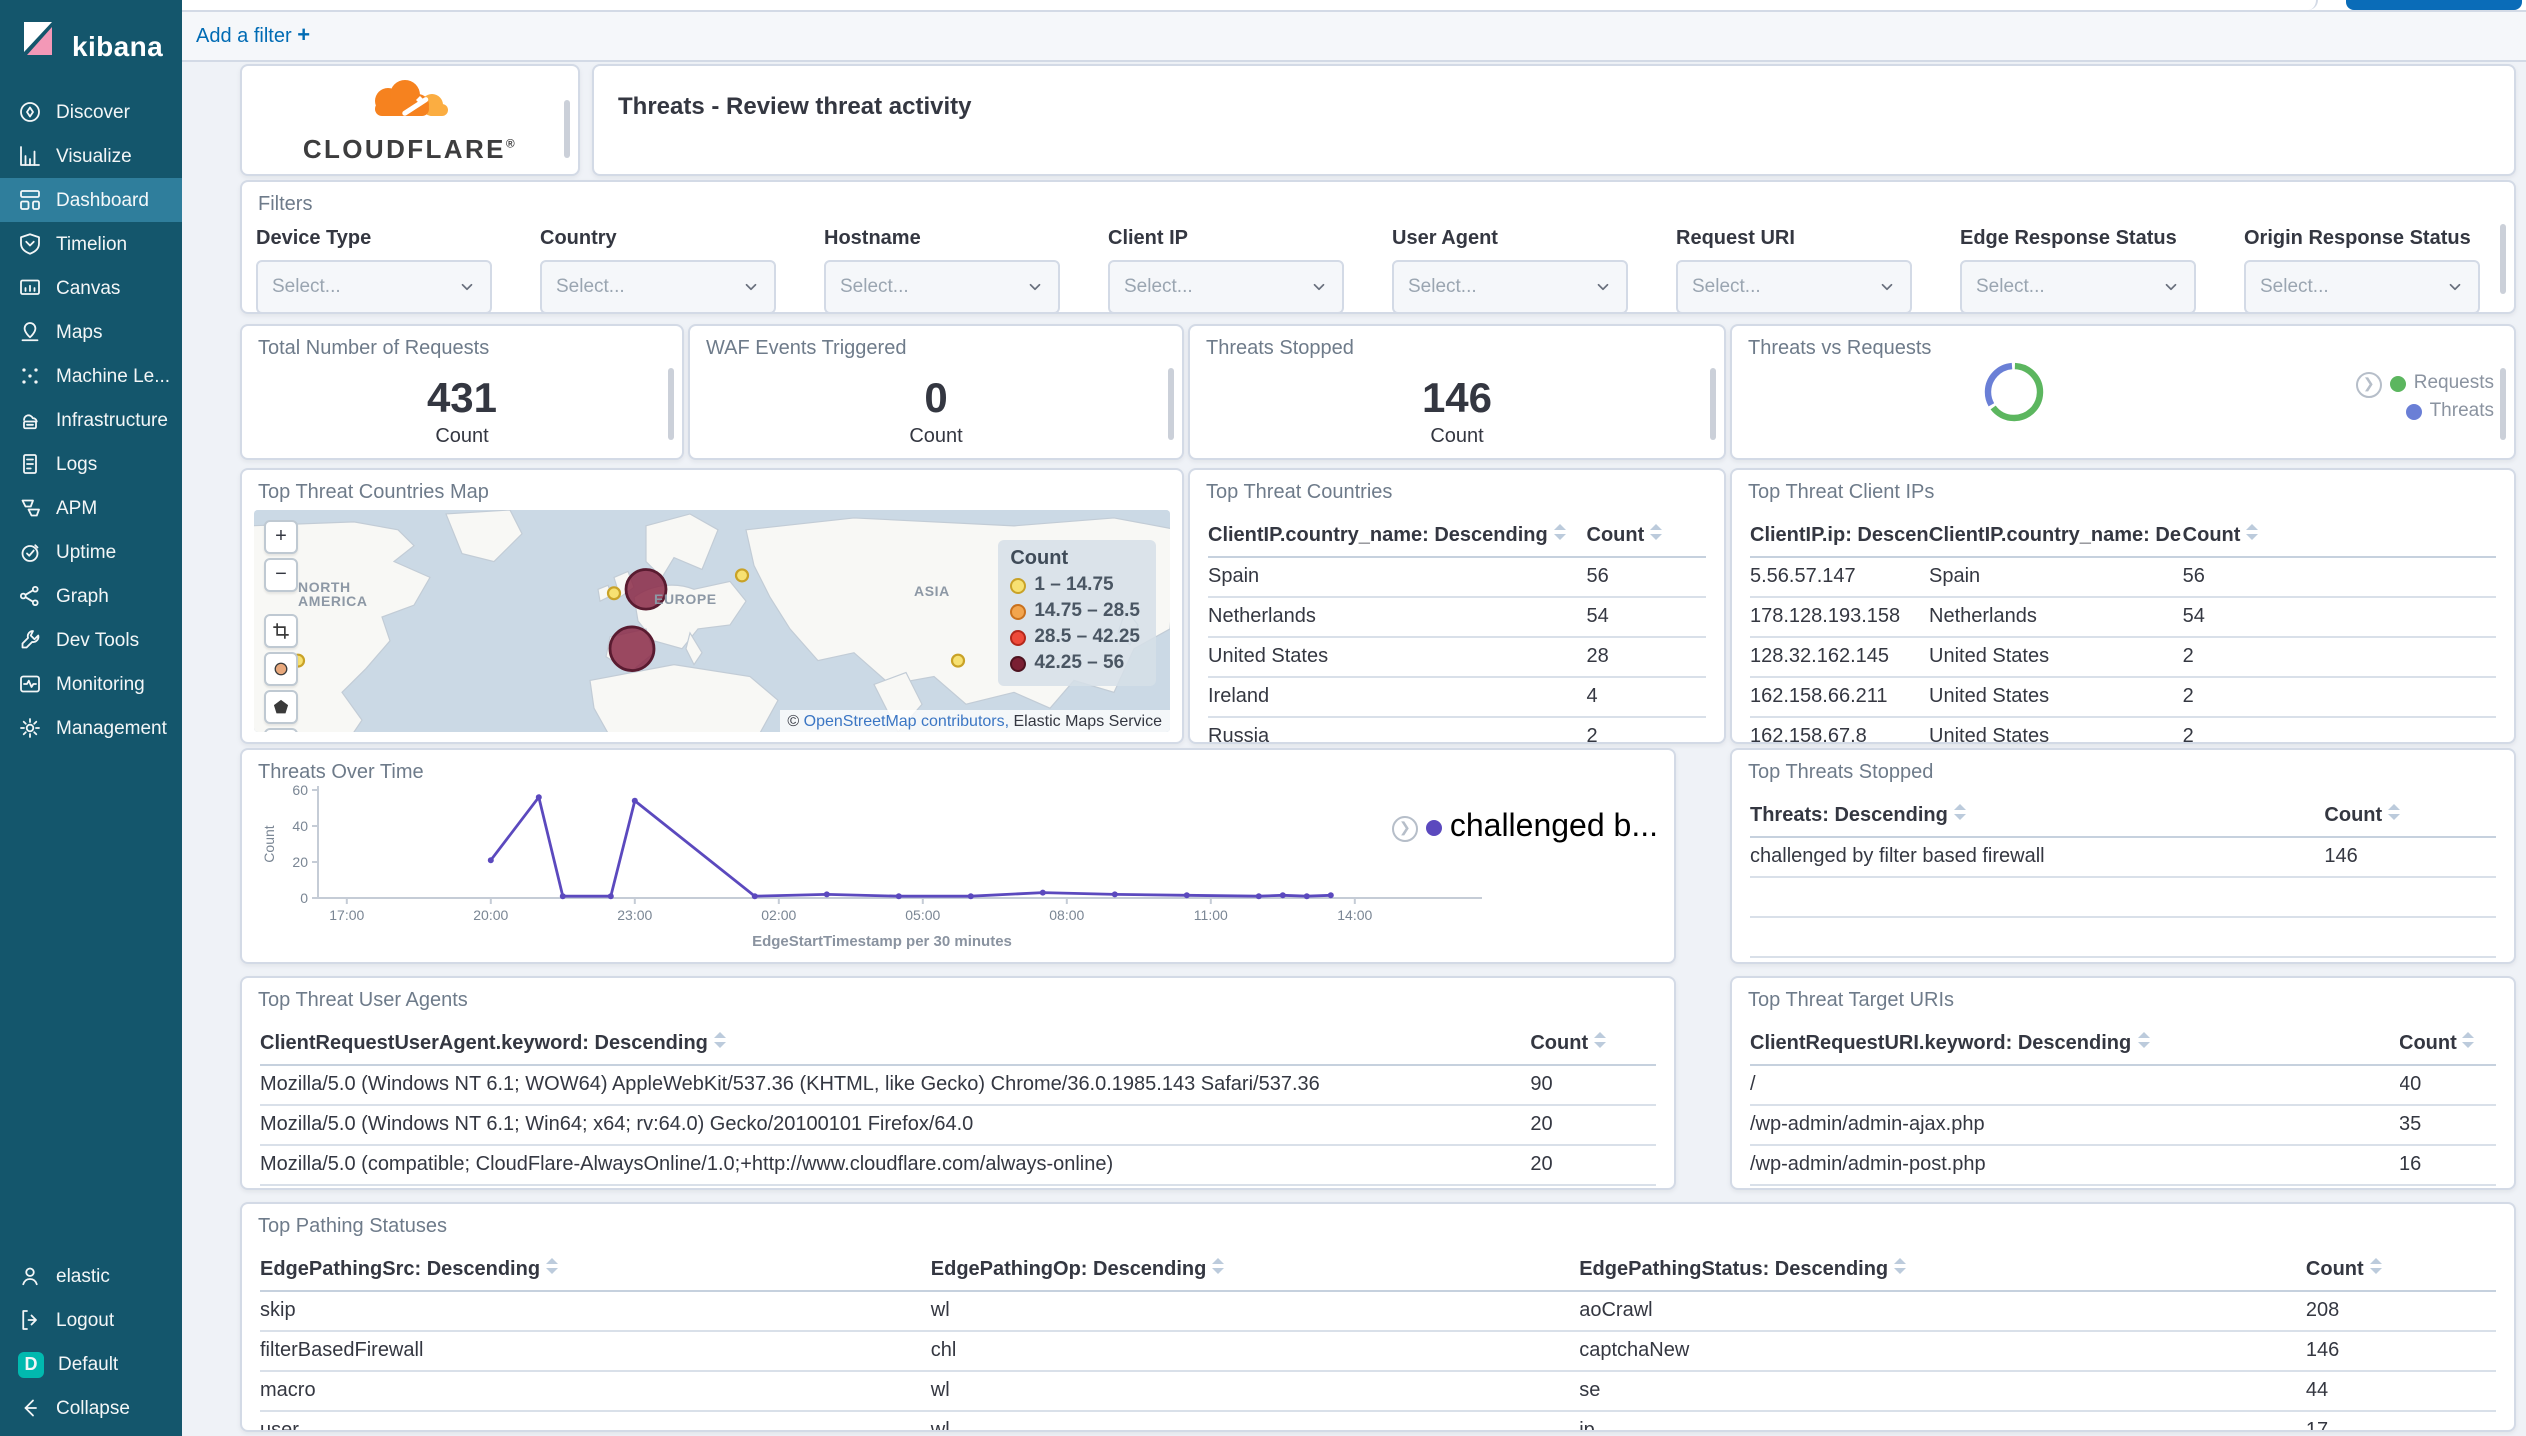 This screenshot has width=2526, height=1436. What do you see at coordinates (281, 575) in the screenshot?
I see `zoom-out-button: −` at bounding box center [281, 575].